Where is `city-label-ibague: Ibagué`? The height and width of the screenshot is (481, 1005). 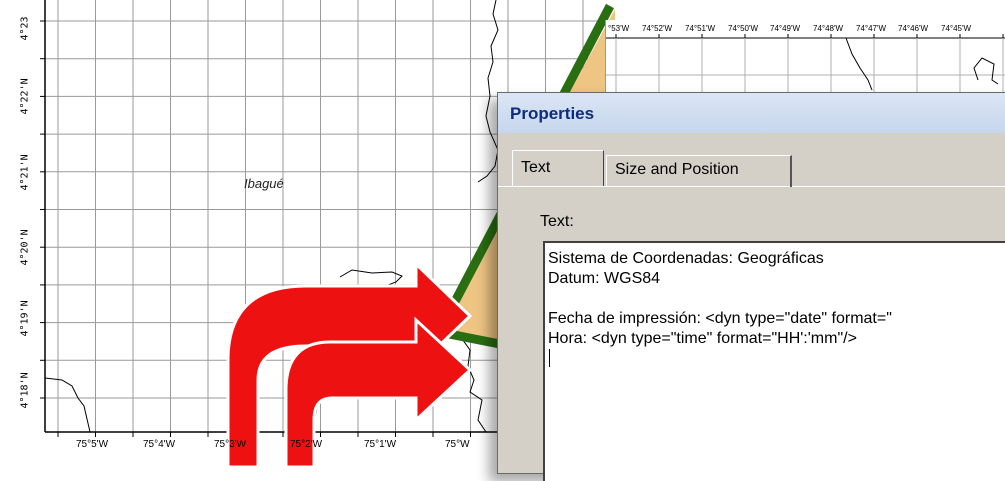
city-label-ibague: Ibagué is located at coordinates (264, 183).